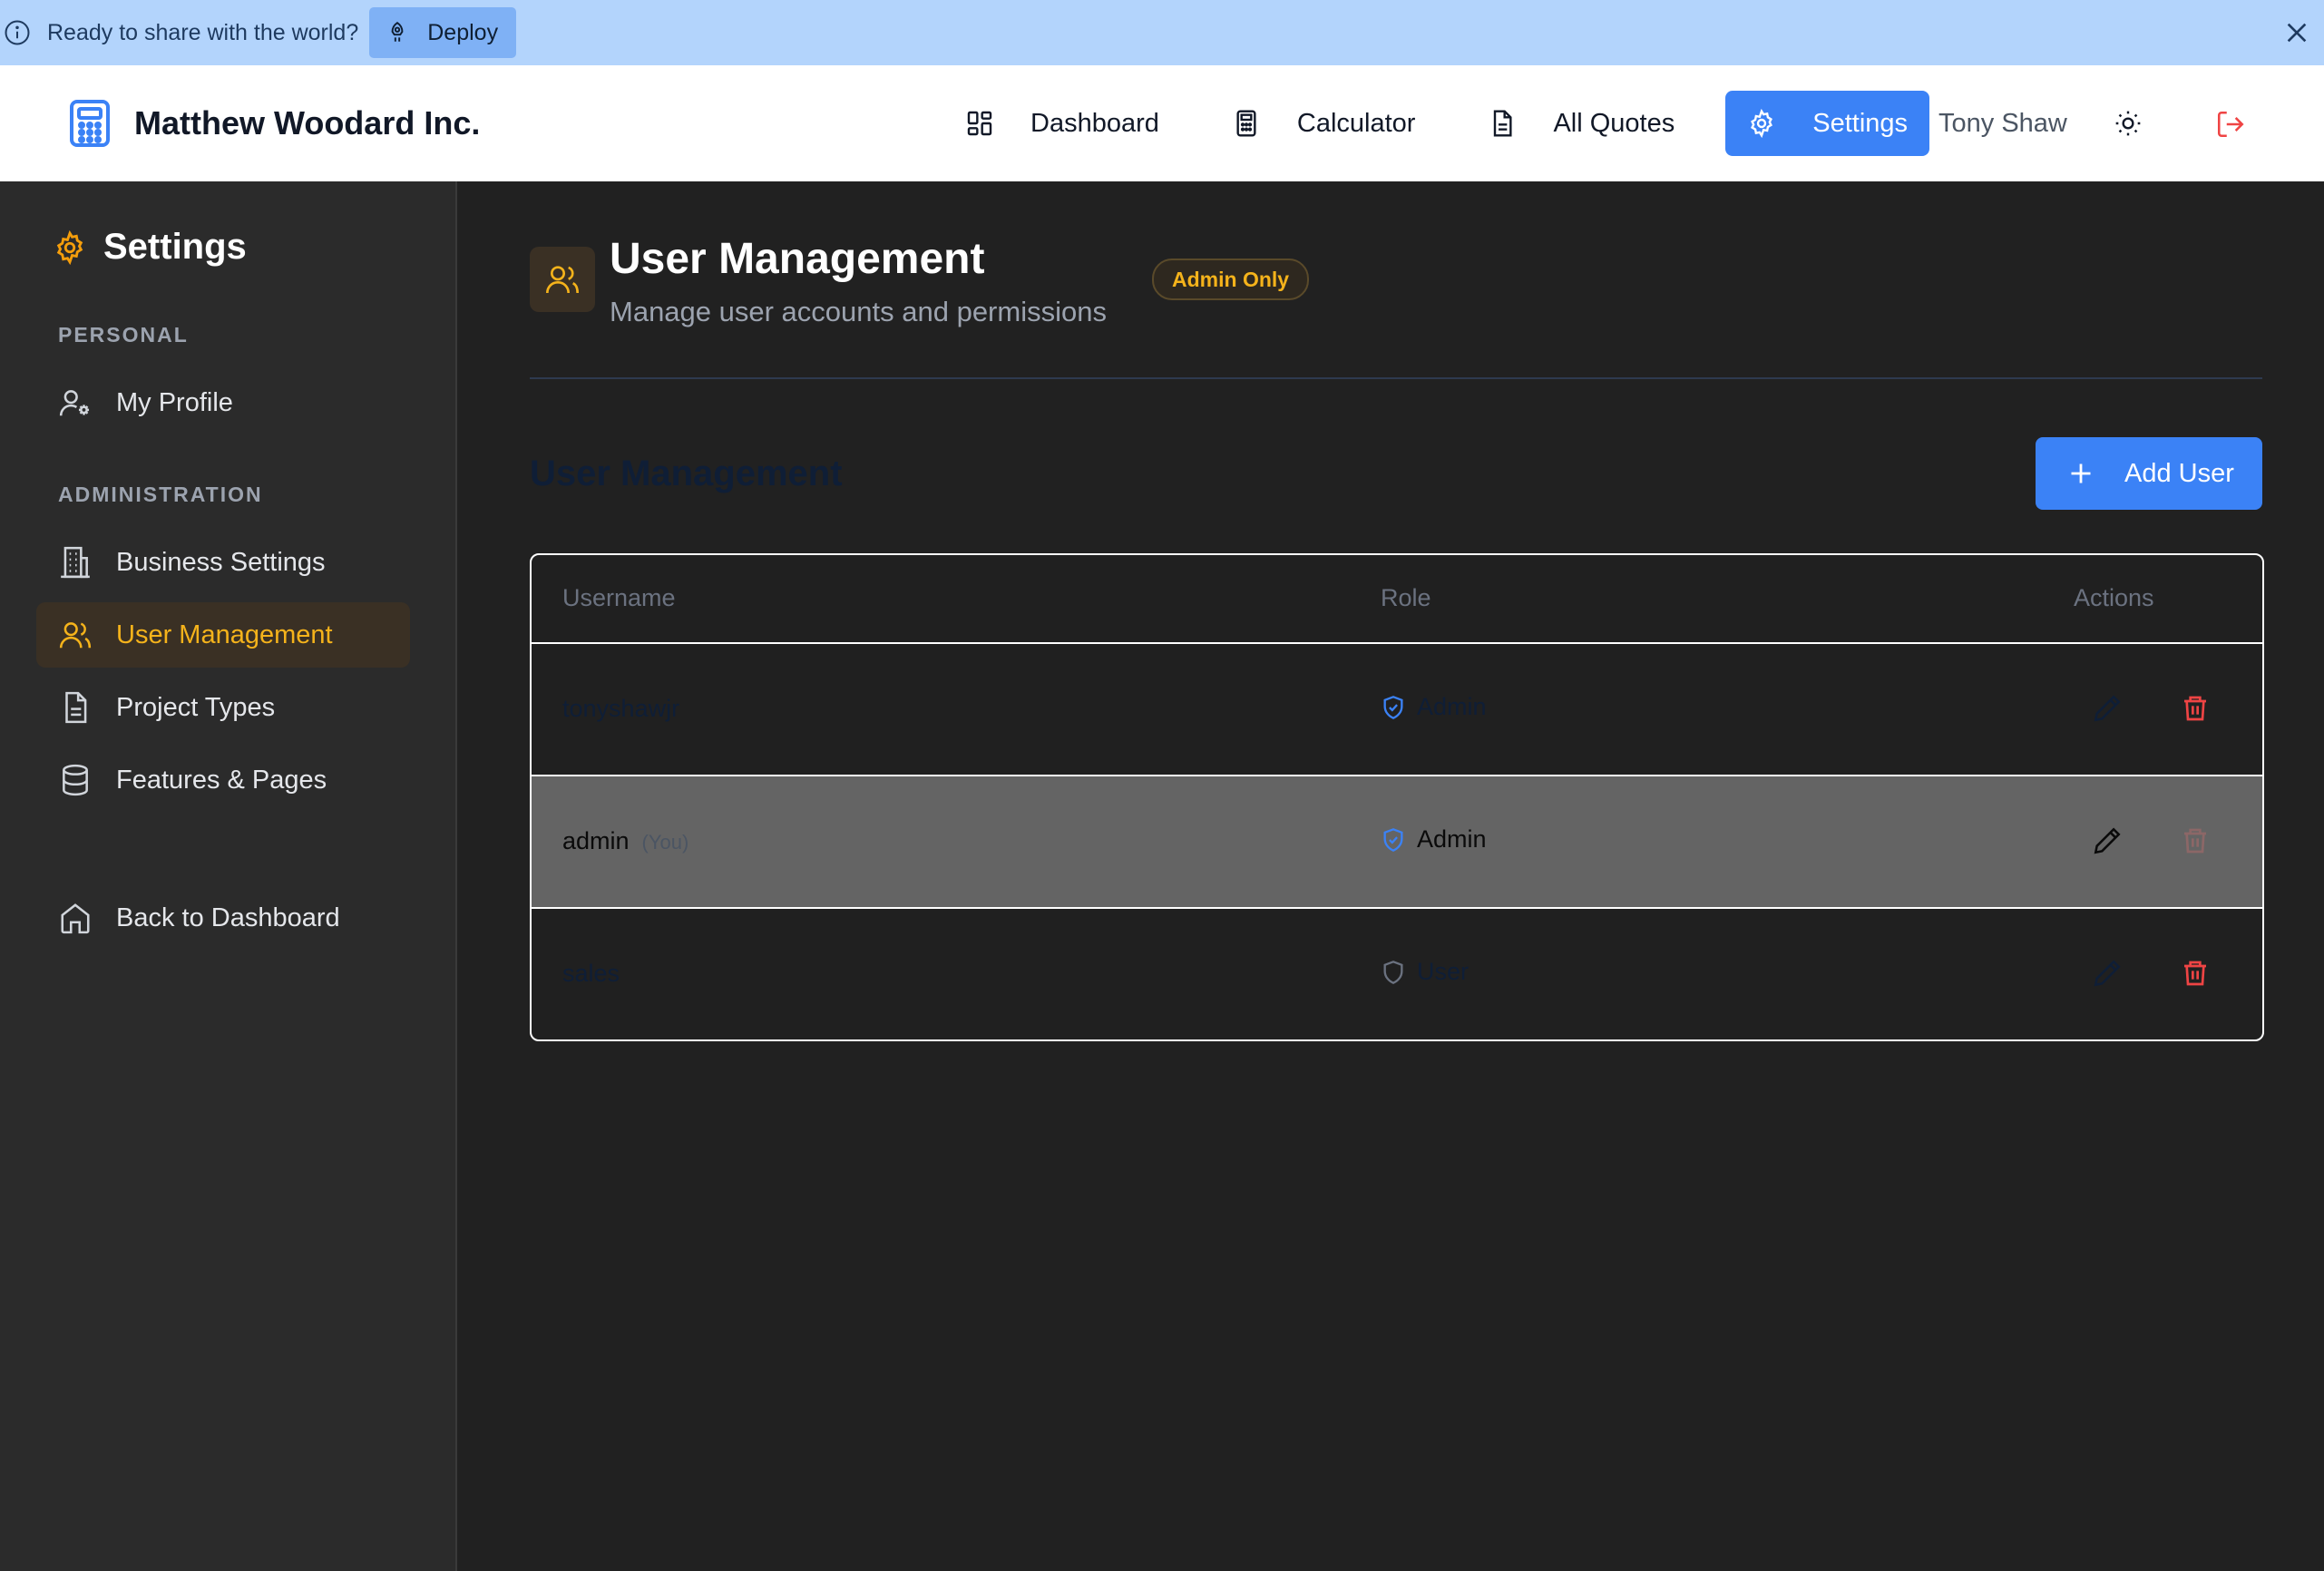 The height and width of the screenshot is (1571, 2324). Describe the element at coordinates (596, 840) in the screenshot. I see `username: admin` at that location.